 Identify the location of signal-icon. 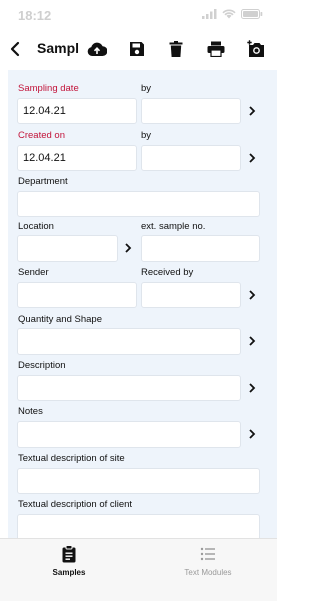
(209, 14).